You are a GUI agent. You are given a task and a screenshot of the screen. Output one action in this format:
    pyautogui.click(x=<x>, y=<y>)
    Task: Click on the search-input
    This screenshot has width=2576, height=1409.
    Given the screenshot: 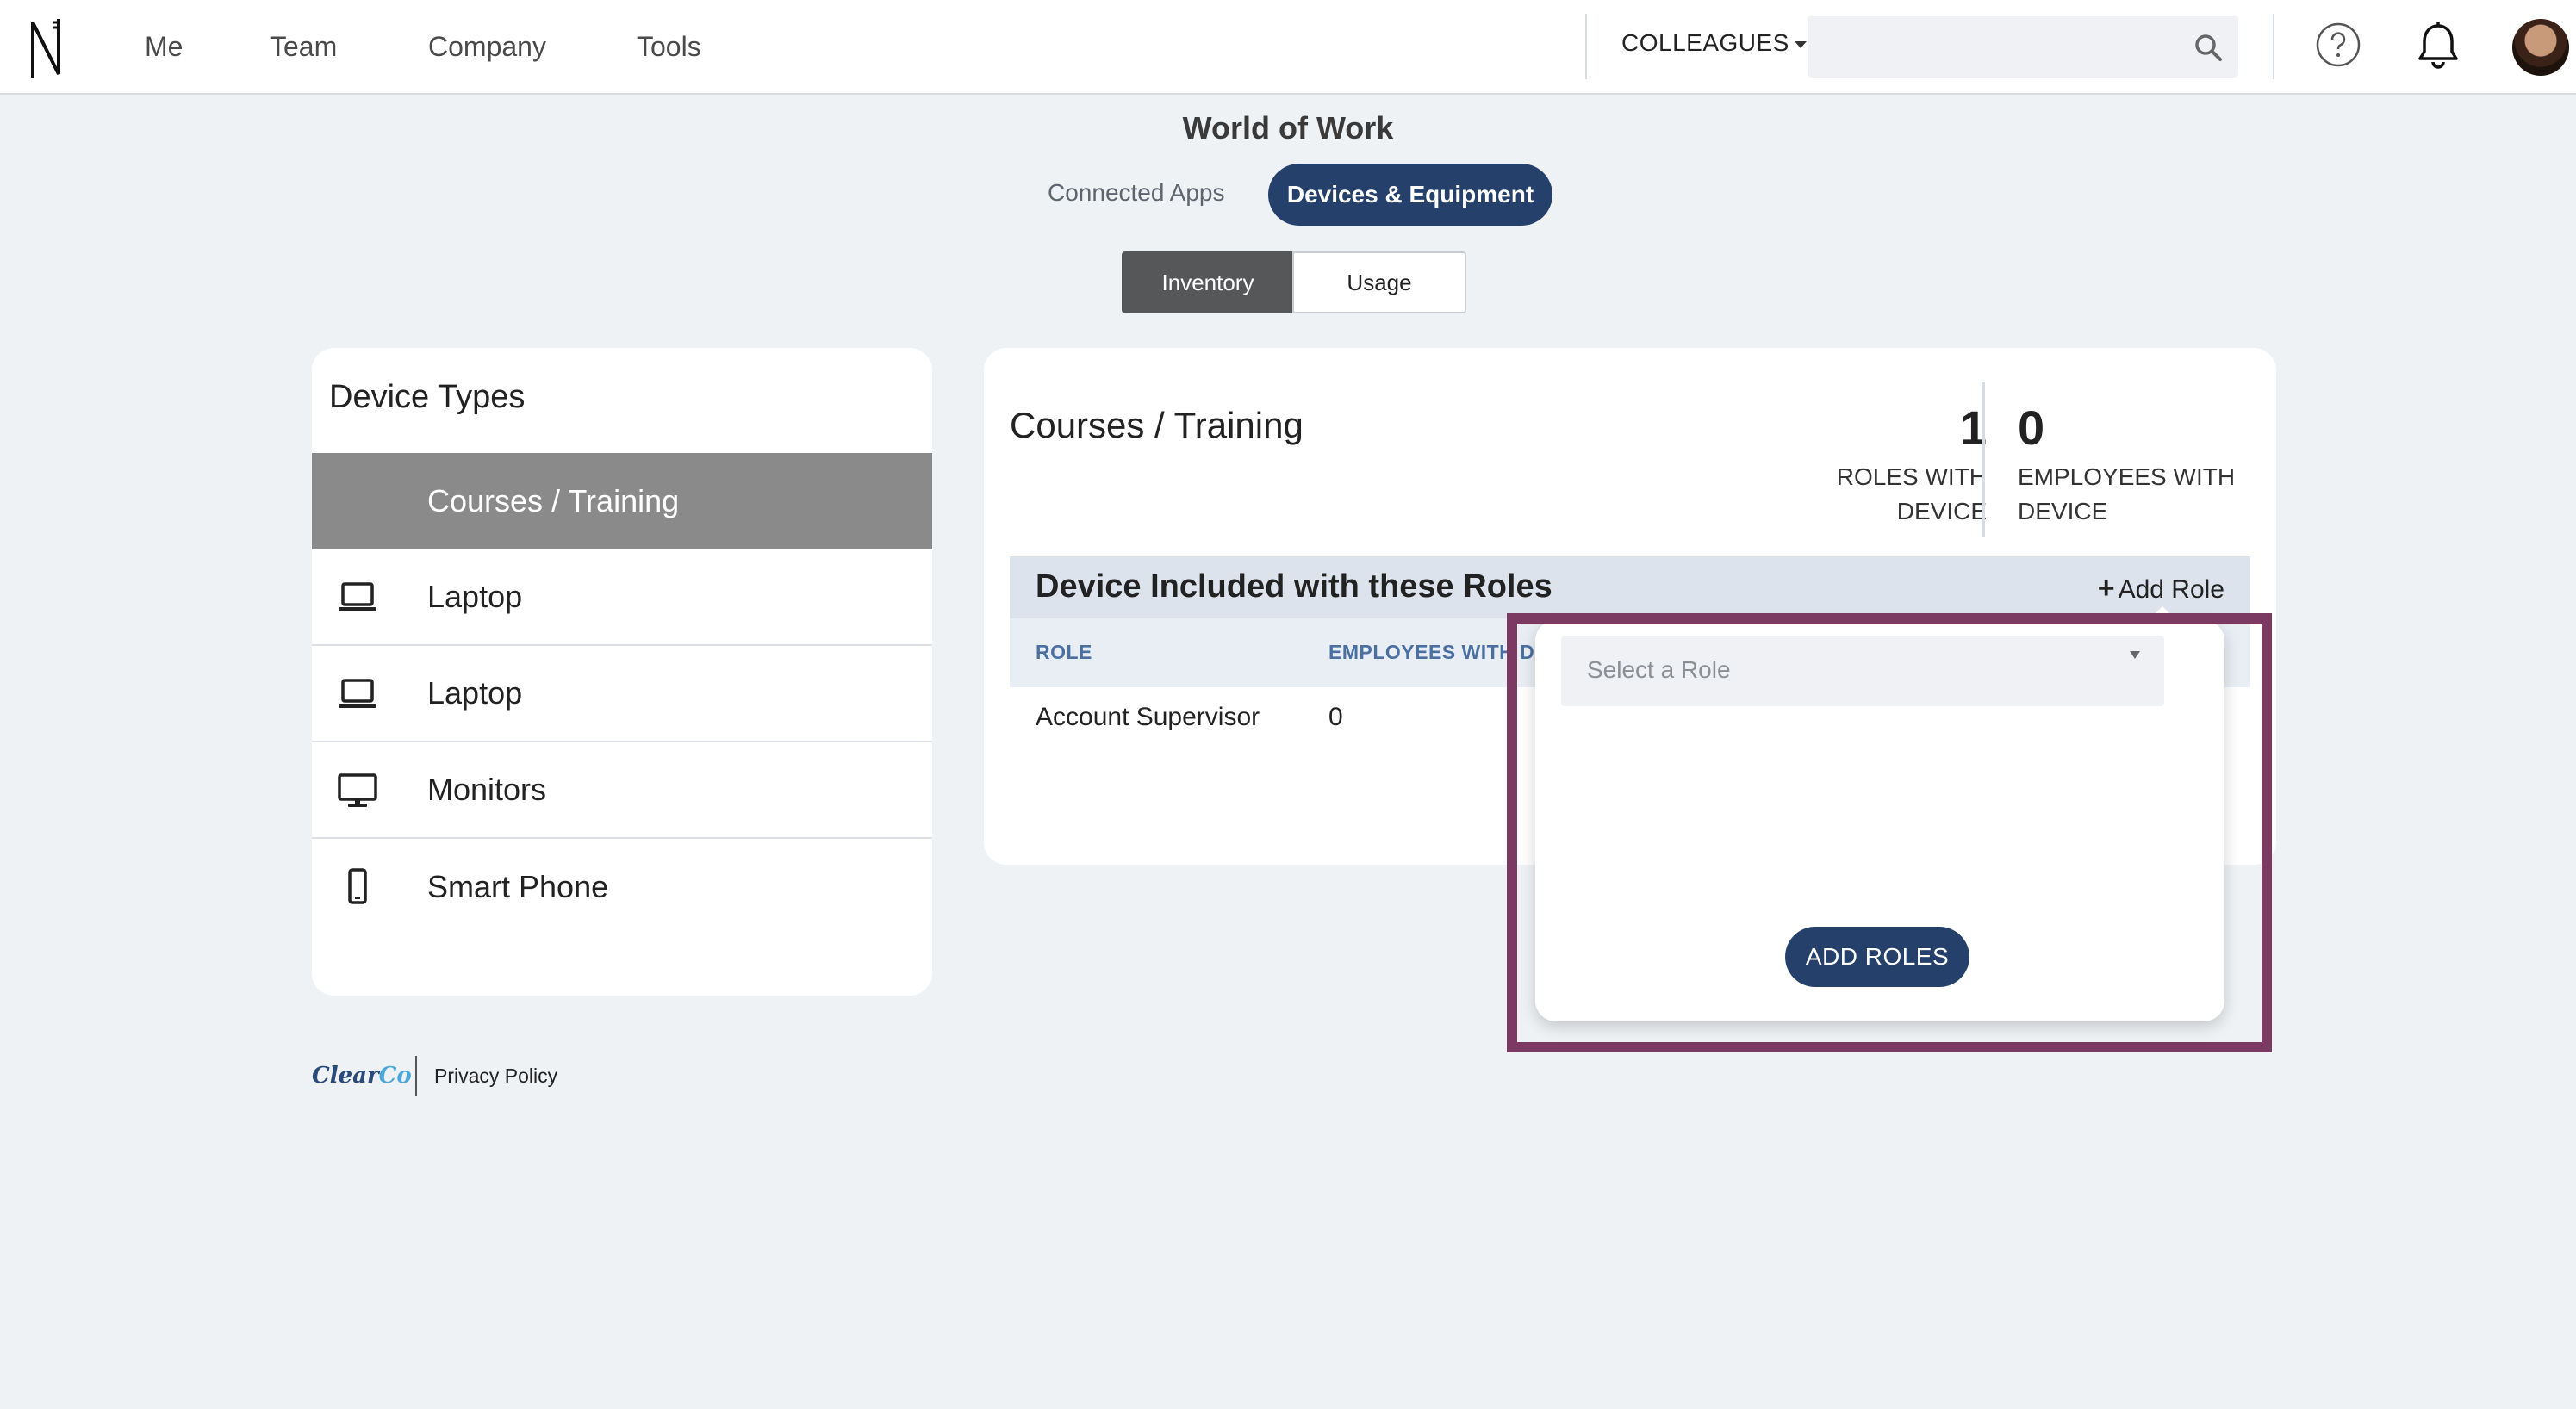 What is the action you would take?
    pyautogui.click(x=2023, y=47)
    